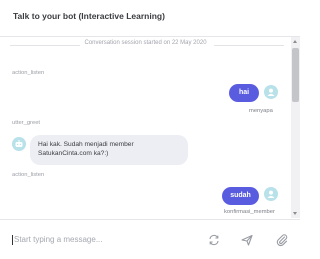 The height and width of the screenshot is (259, 320). I want to click on send-icon, so click(247, 240).